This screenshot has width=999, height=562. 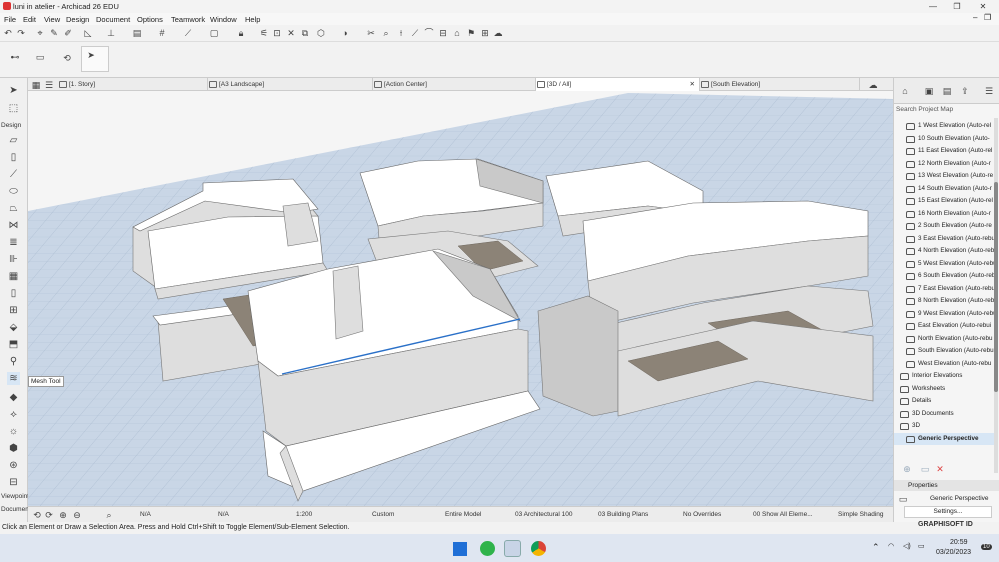 What do you see at coordinates (133, 84) in the screenshot?
I see `tab-1-story: [1. Story]` at bounding box center [133, 84].